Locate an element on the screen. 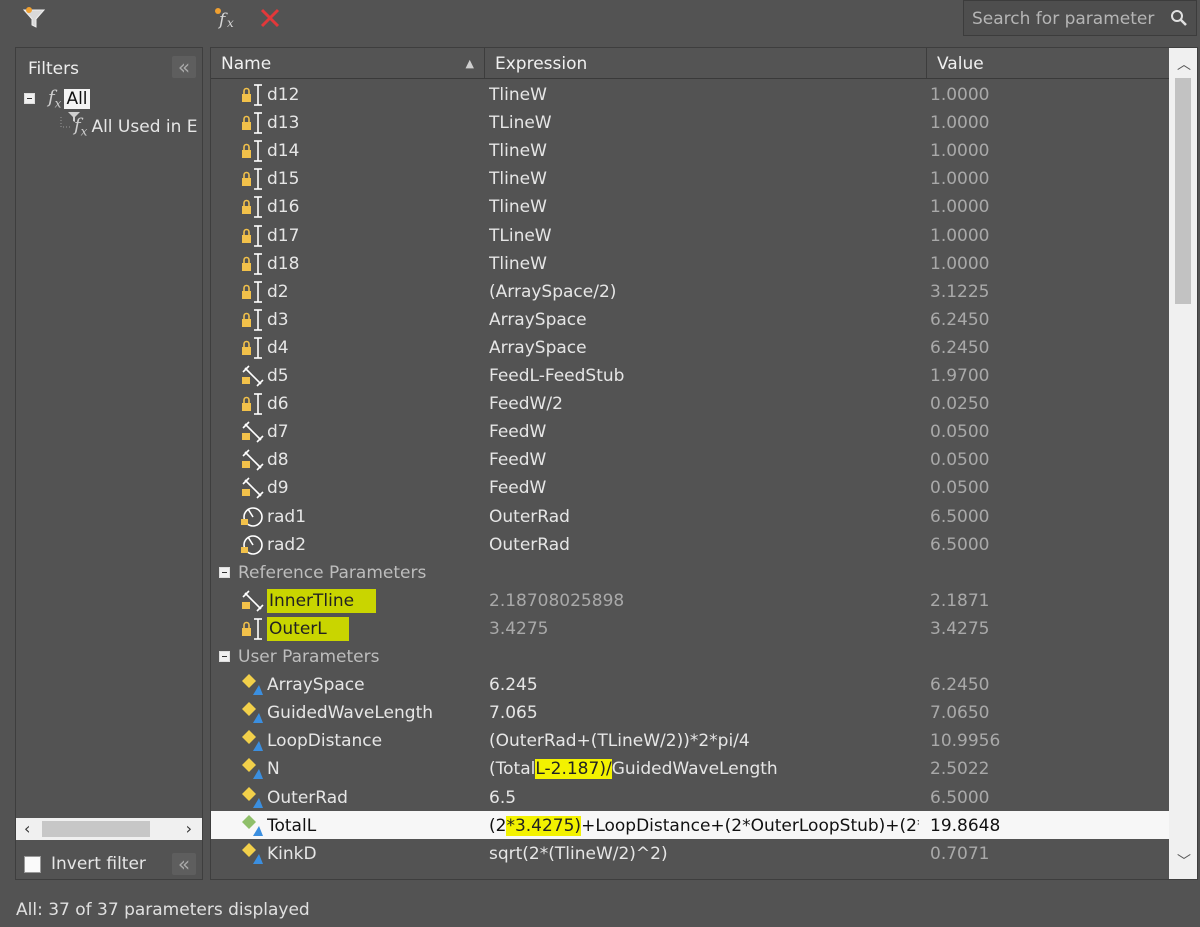  column-header-value: Value is located at coordinates (1048, 63).